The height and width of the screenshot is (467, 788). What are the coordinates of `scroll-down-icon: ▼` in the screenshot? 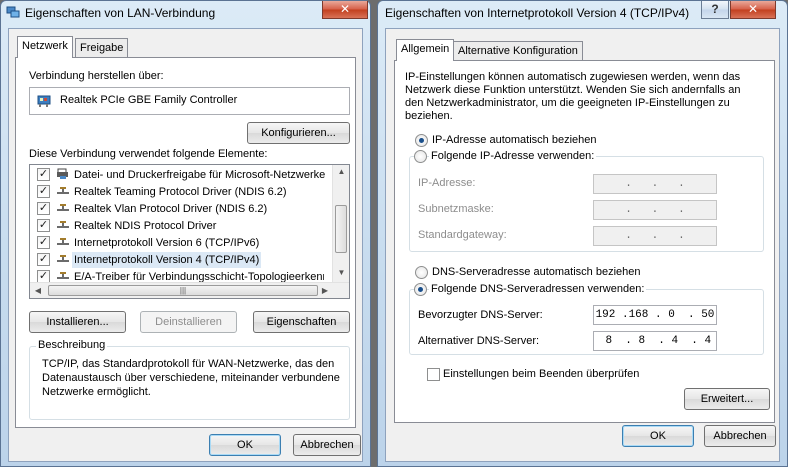 It's located at (341, 272).